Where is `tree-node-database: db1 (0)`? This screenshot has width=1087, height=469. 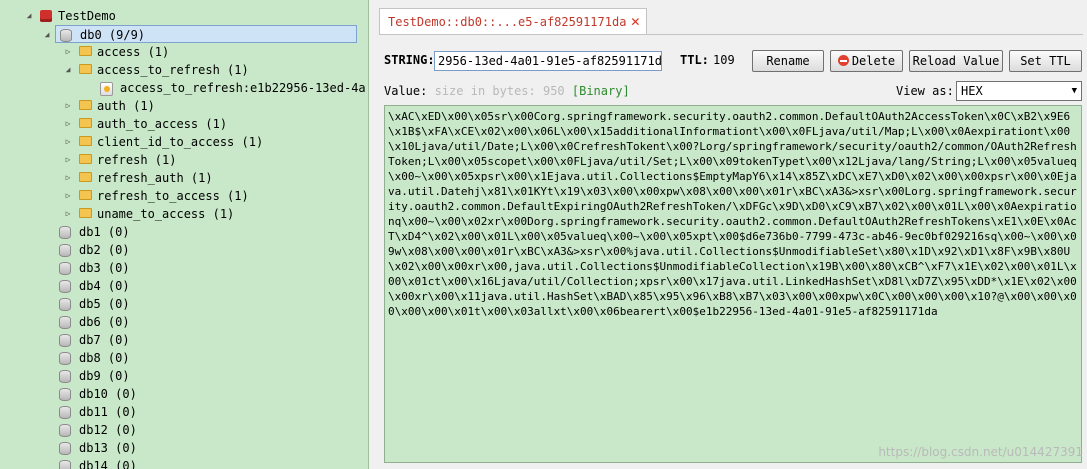 tree-node-database: db1 (0) is located at coordinates (184, 232).